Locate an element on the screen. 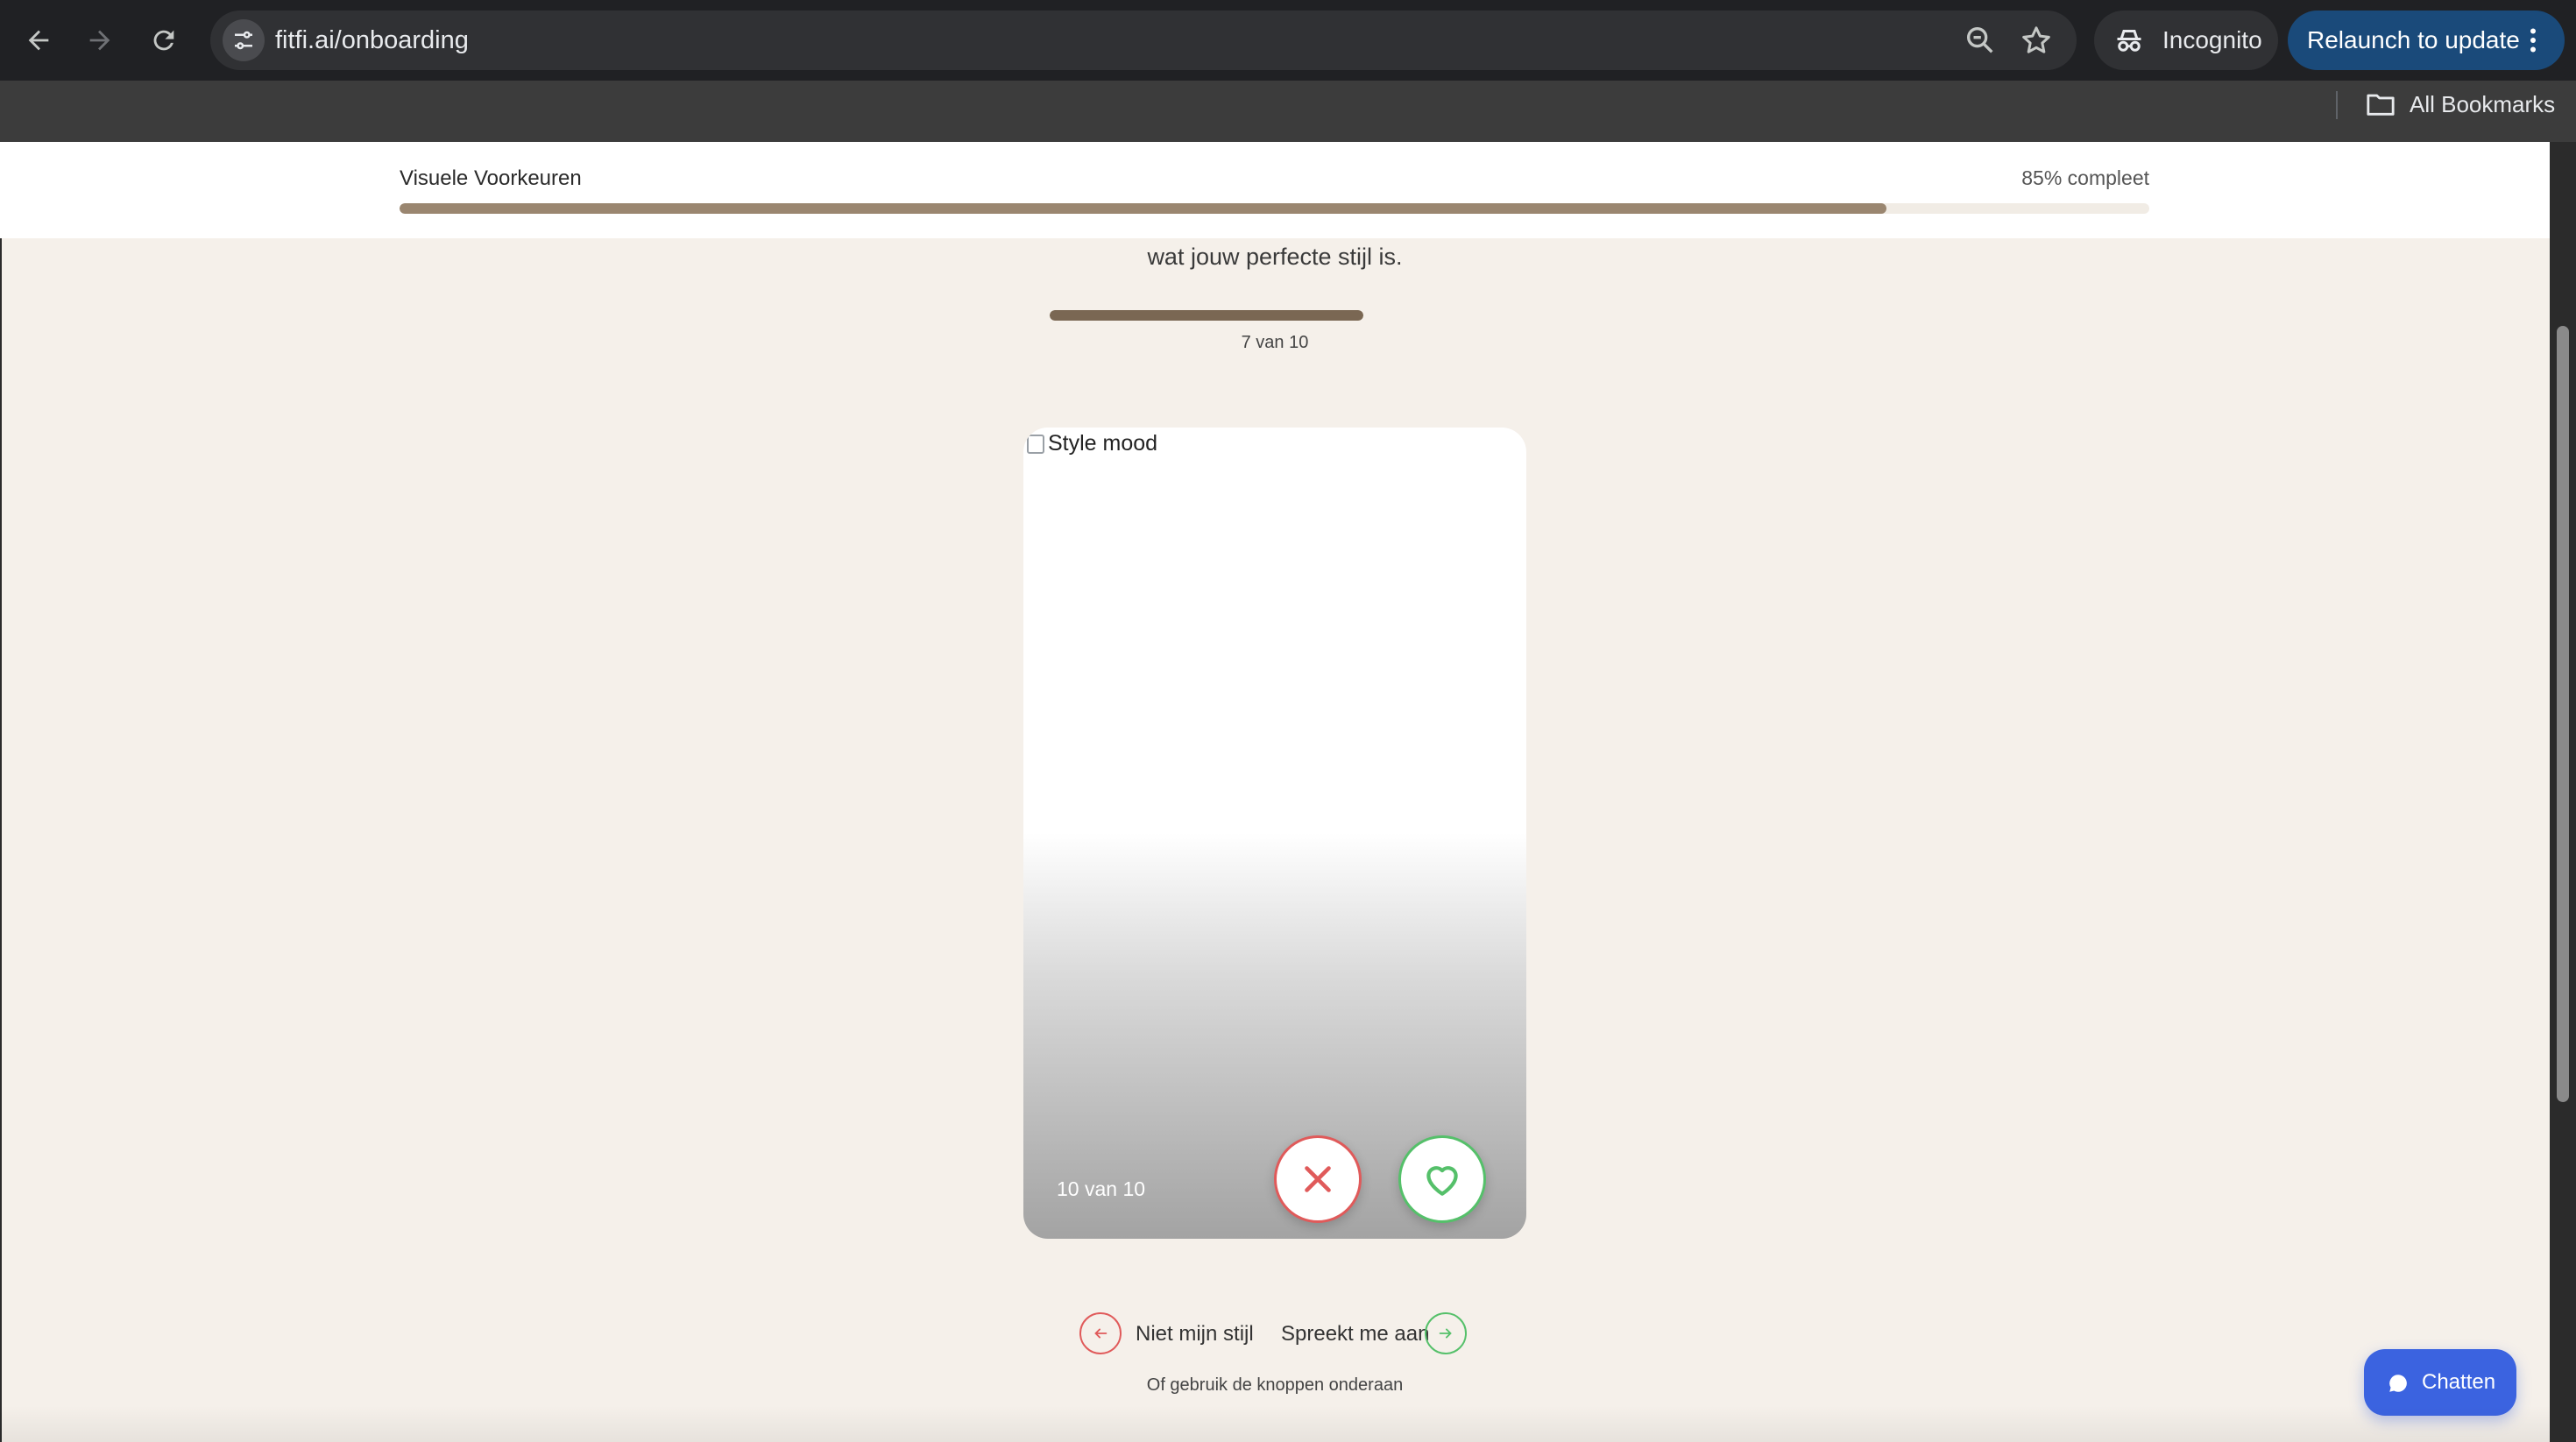 The image size is (2576, 1442). forward-button is located at coordinates (100, 40).